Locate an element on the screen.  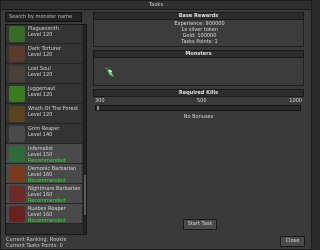
current-task-points: Current Tasks Points: 0 is located at coordinates (34, 246).